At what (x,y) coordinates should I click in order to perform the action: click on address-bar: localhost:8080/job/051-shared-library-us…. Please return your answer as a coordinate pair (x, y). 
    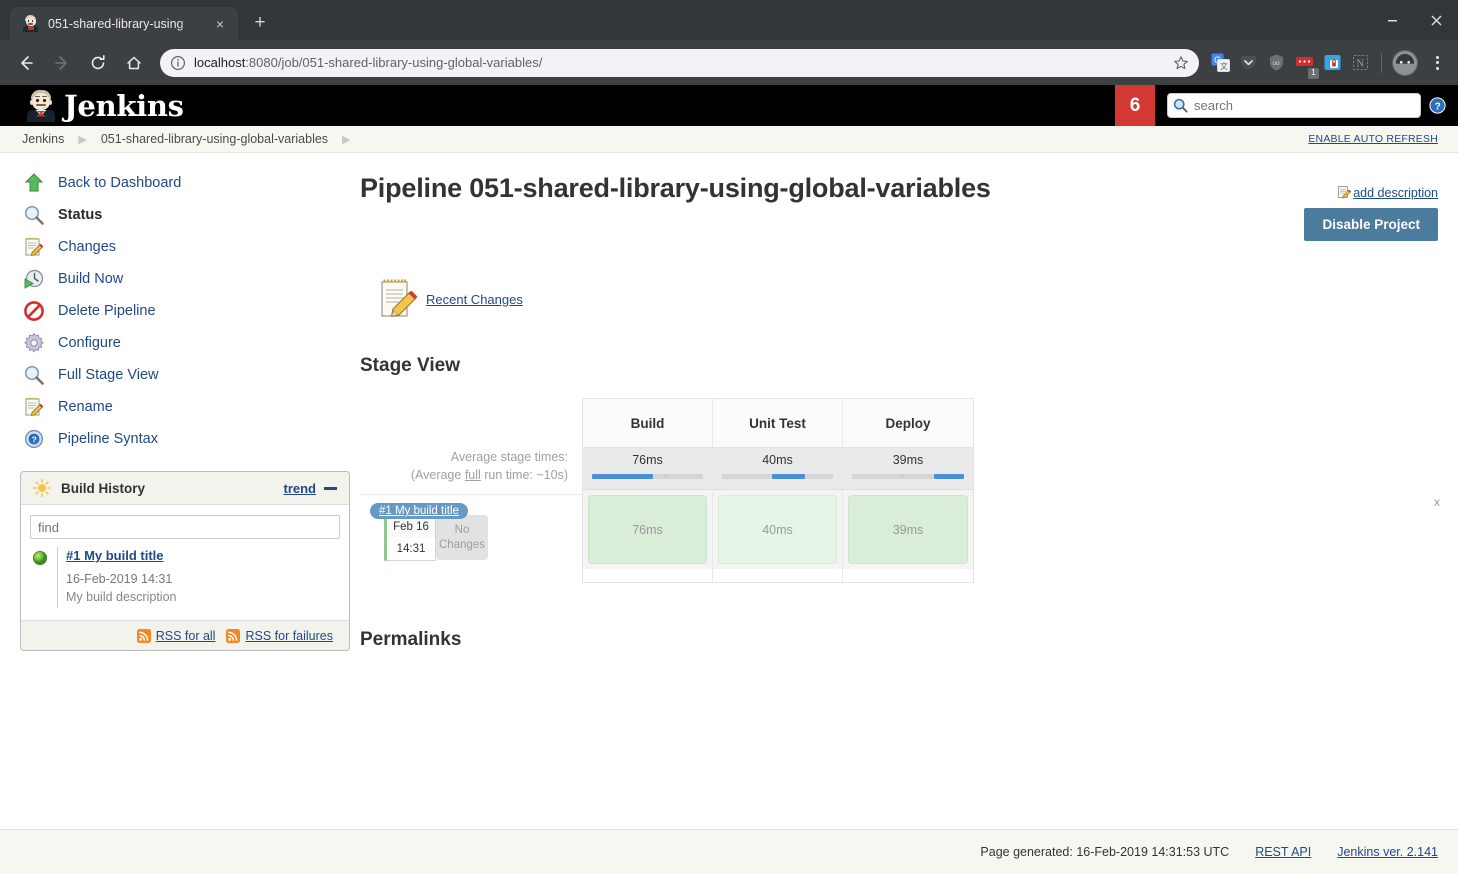
    Looking at the image, I should click on (679, 62).